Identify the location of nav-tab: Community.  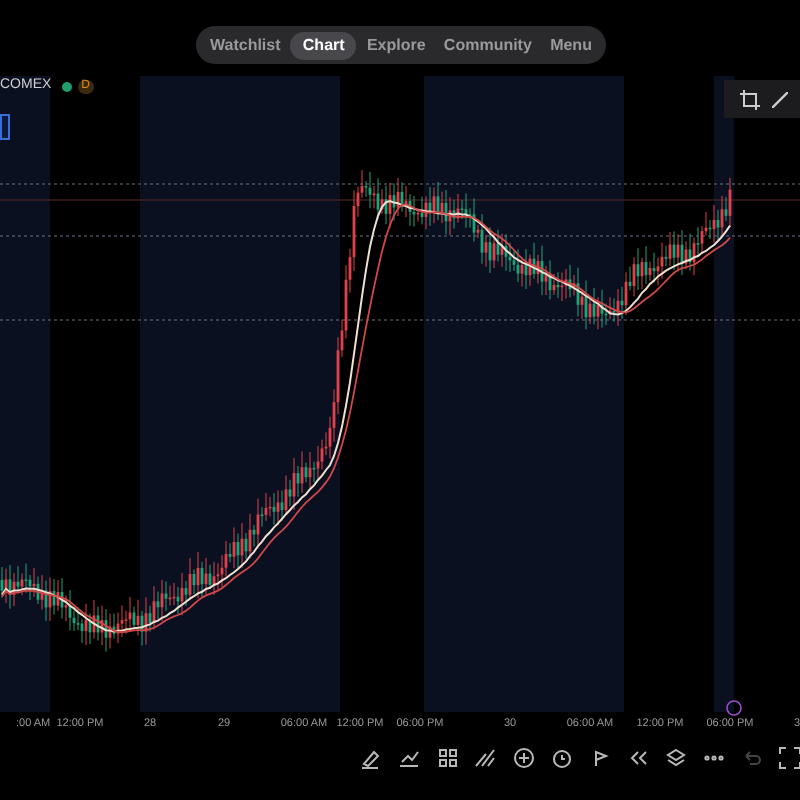
(487, 45).